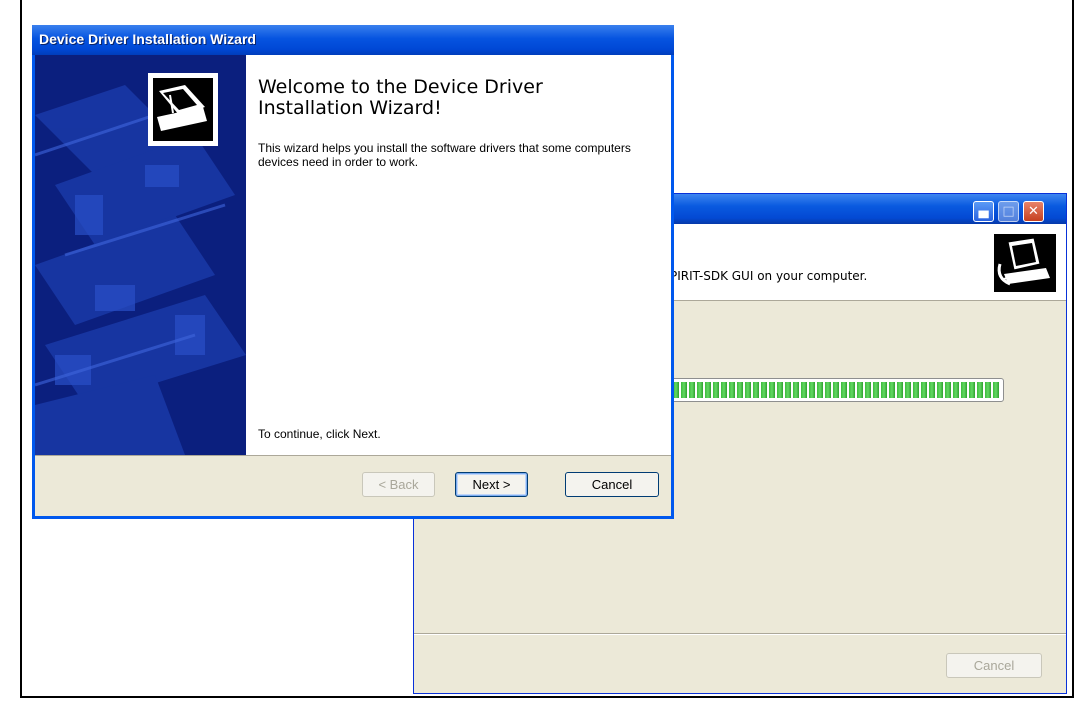  I want to click on continue-hint: To continue, click Next., so click(319, 434).